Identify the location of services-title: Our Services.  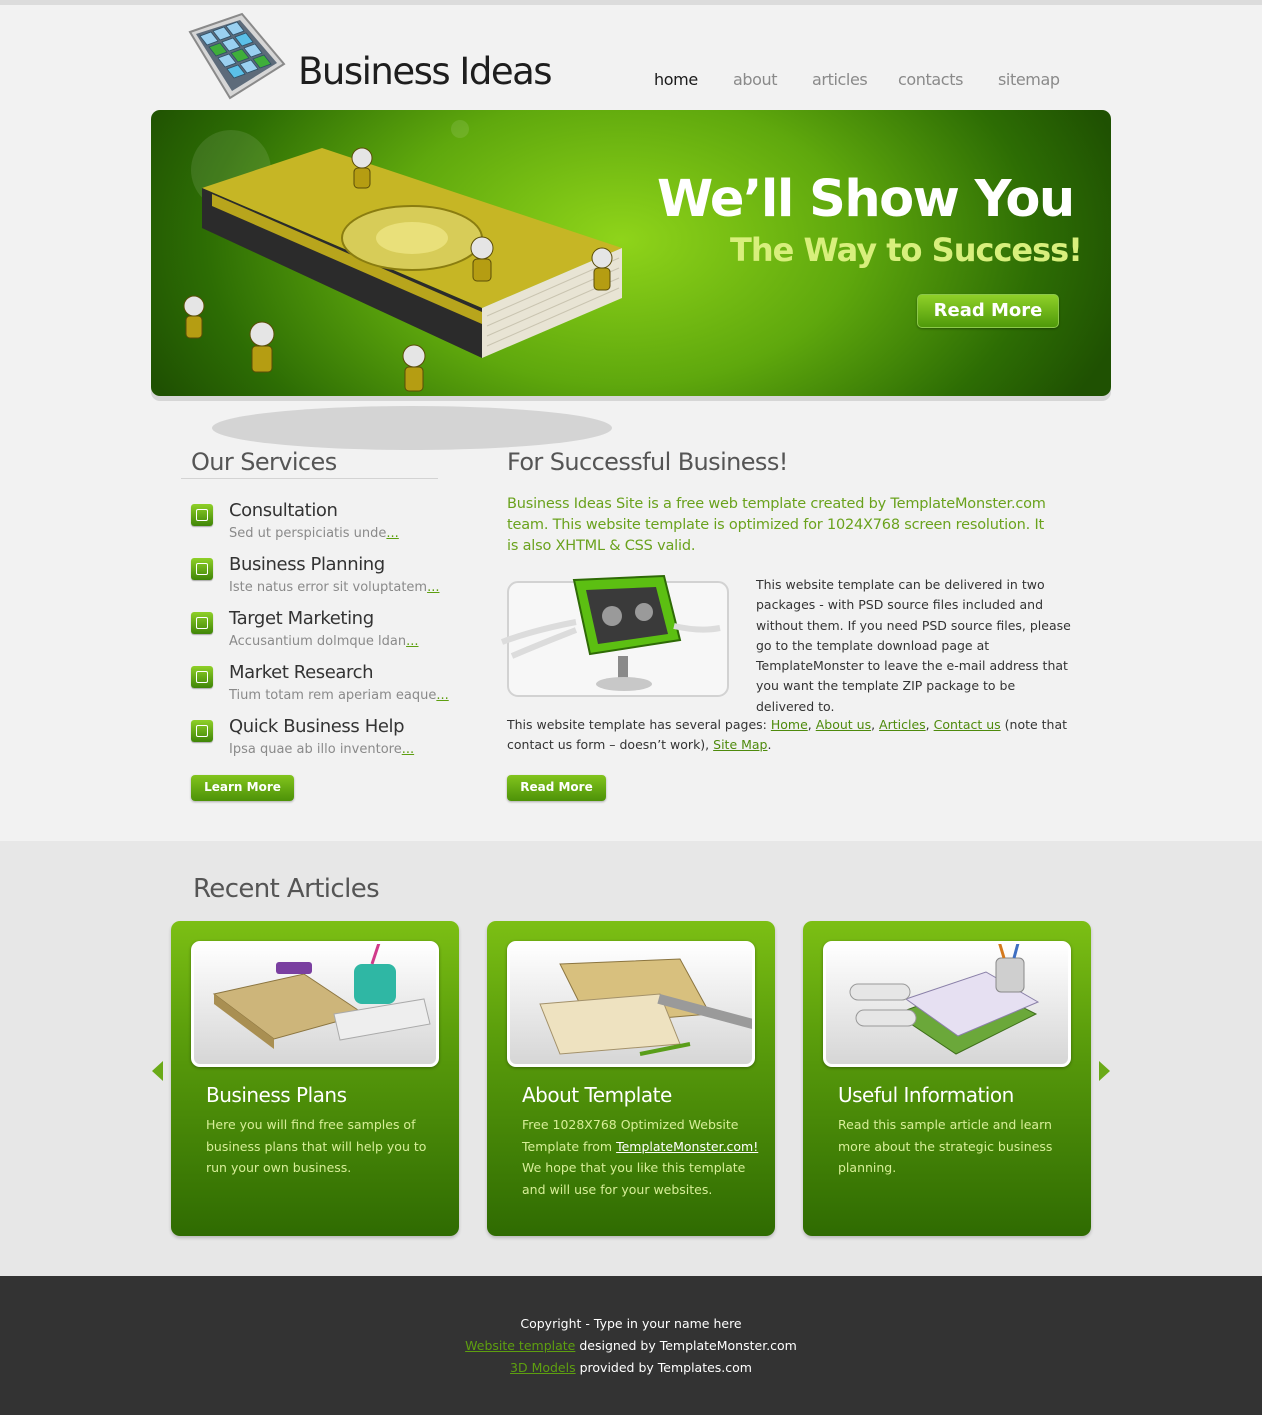
(264, 462).